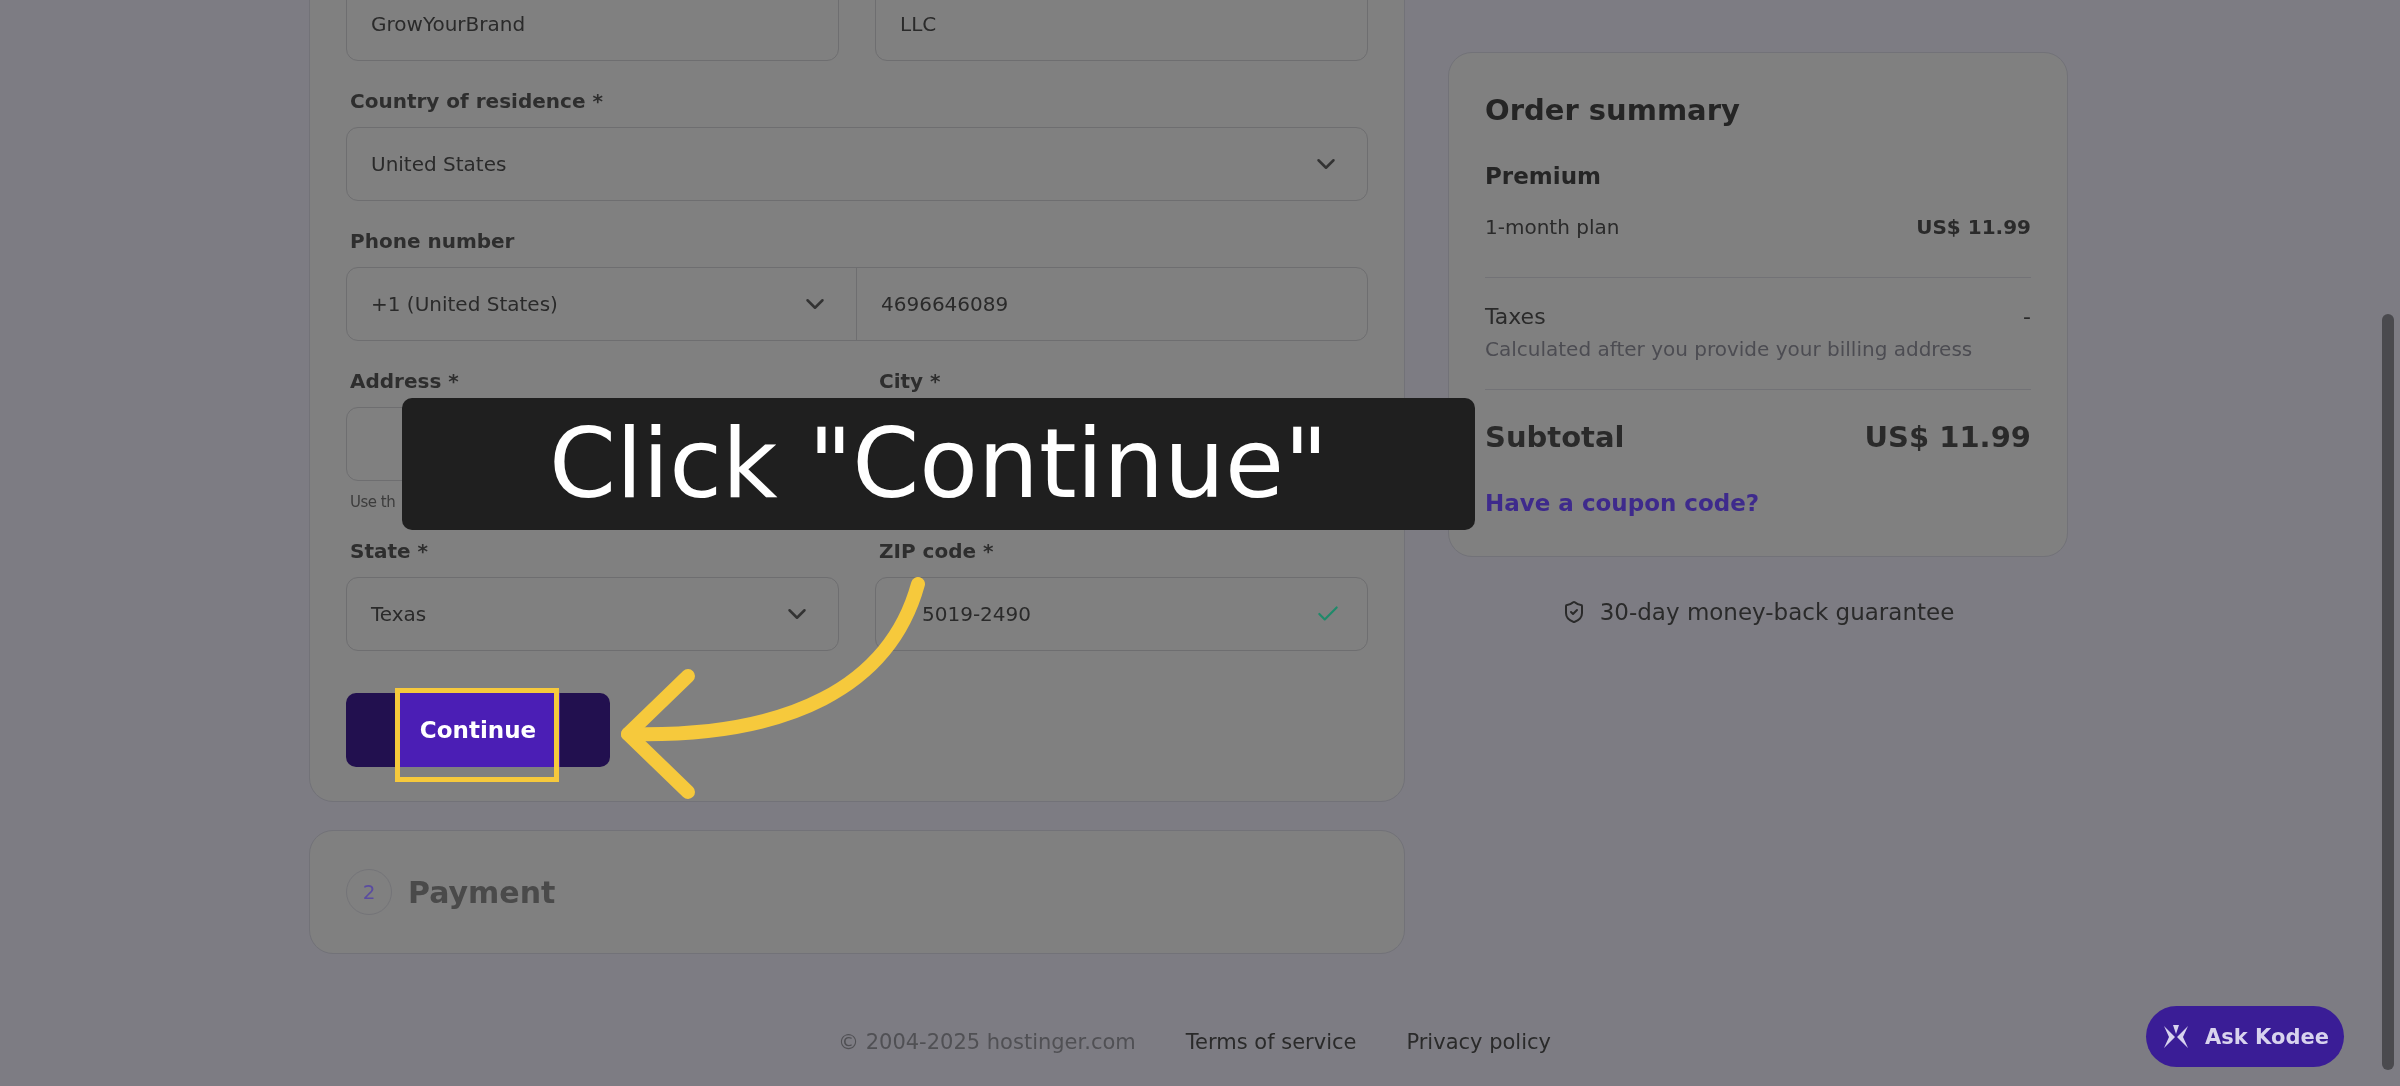 This screenshot has height=1086, width=2400. What do you see at coordinates (1777, 612) in the screenshot?
I see `guarantee-text: 30-day money-back guarantee` at bounding box center [1777, 612].